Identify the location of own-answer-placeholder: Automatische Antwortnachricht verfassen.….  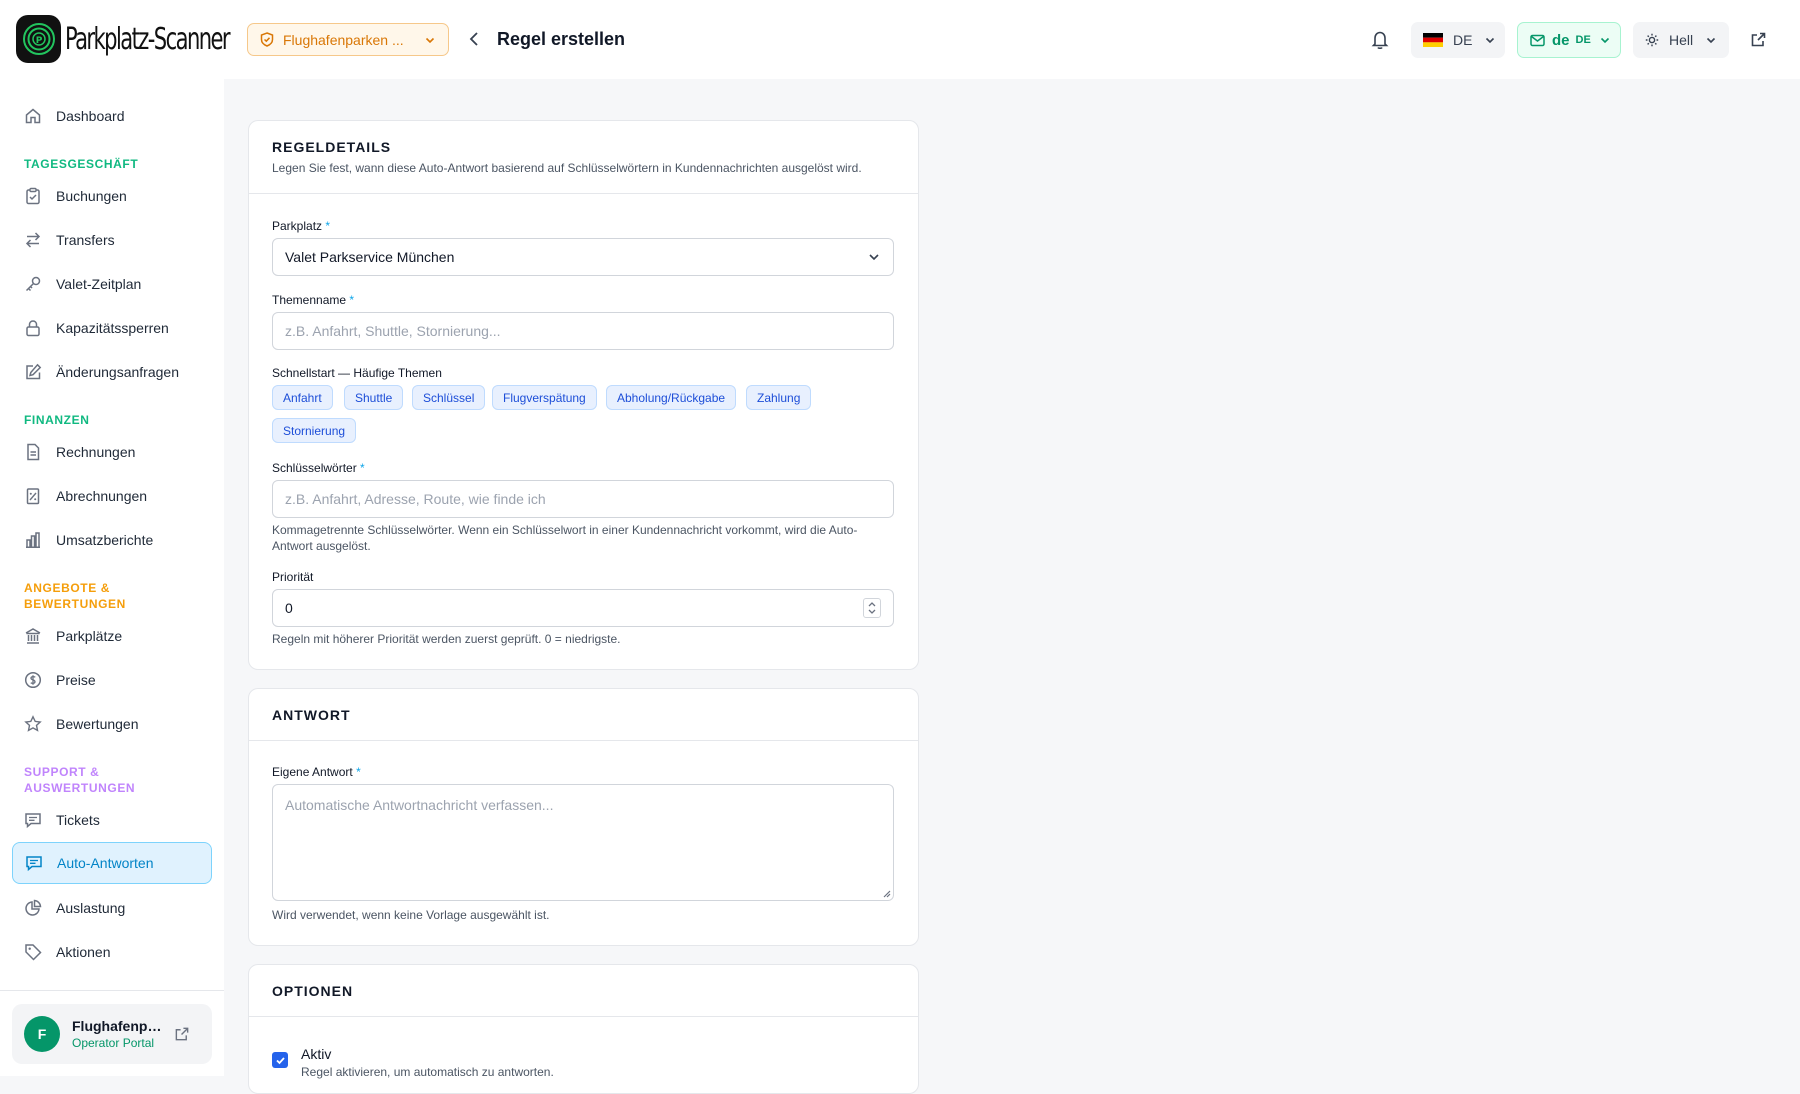
(419, 805).